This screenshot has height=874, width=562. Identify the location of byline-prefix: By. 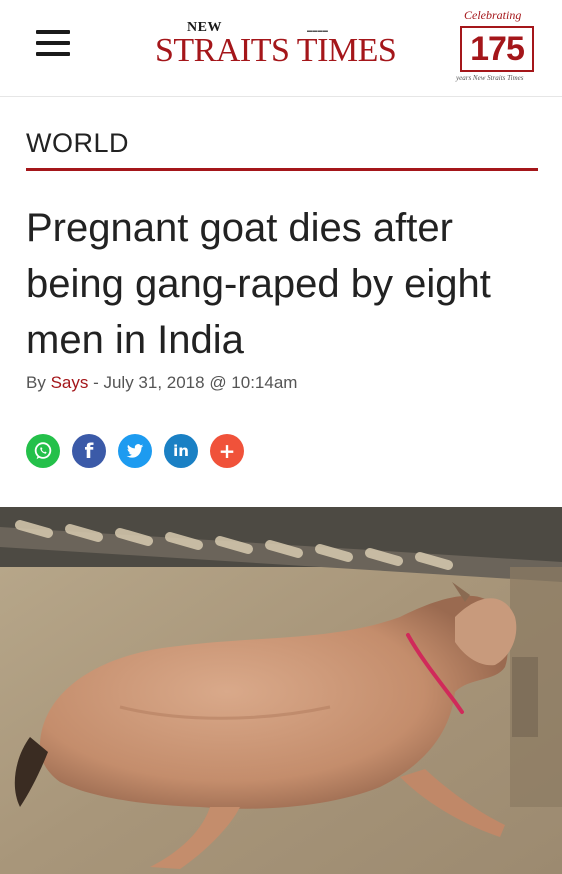
(38, 382).